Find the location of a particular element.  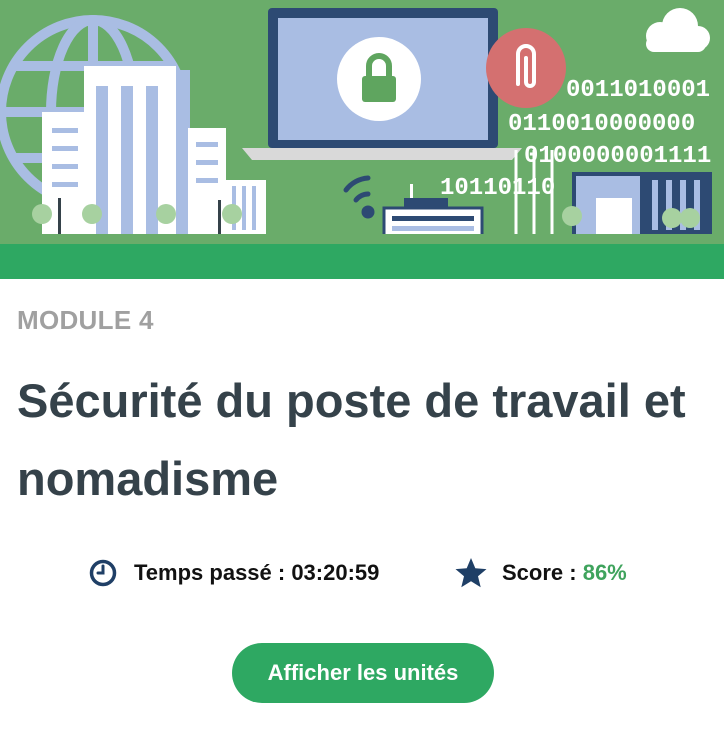

svg-text: 0110010000000 is located at coordinates (601, 124).